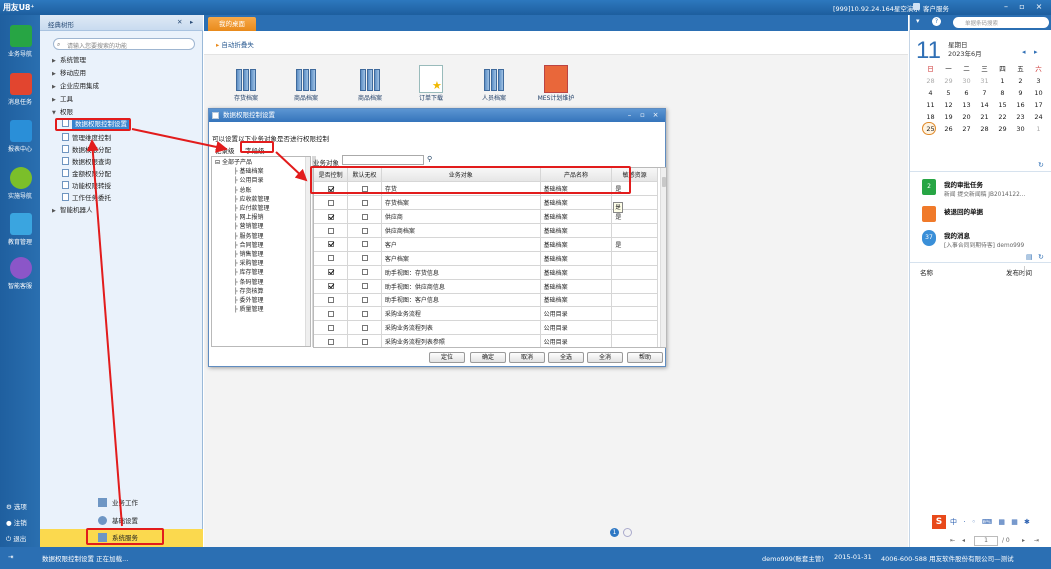 This screenshot has width=1051, height=569. I want to click on calendar-day: 27, so click(966, 129).